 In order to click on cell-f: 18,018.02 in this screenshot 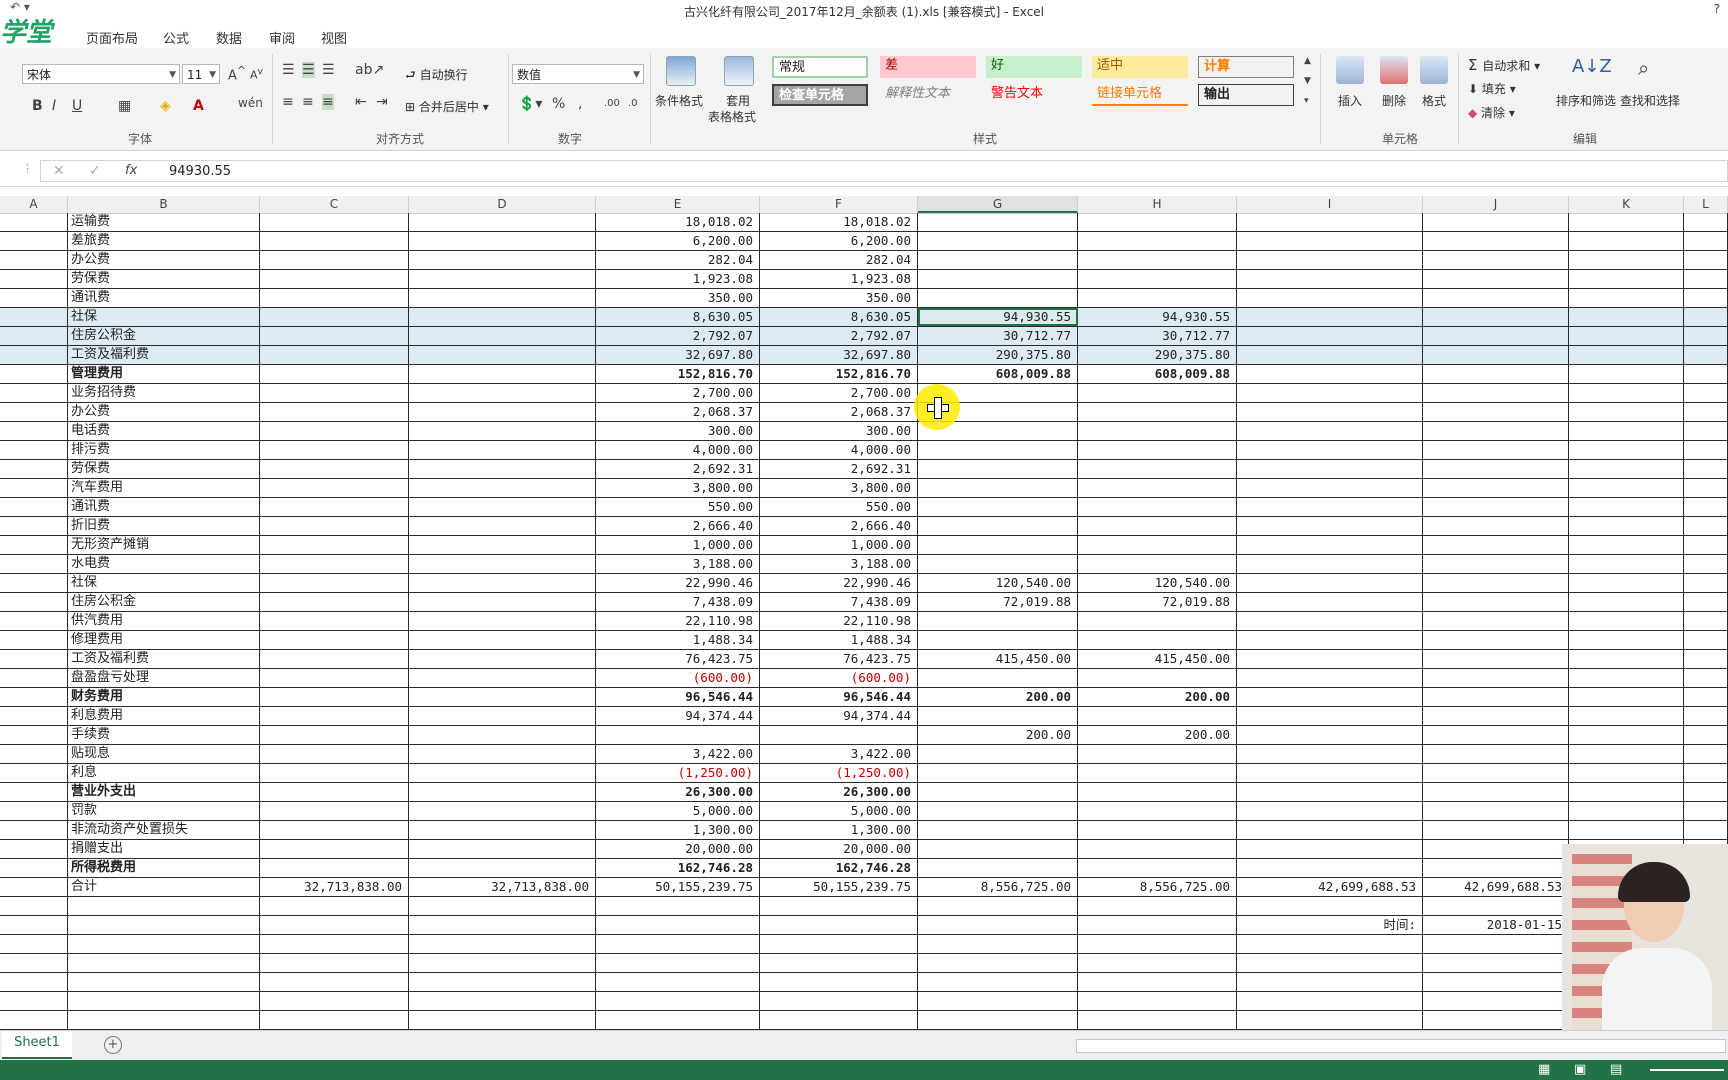, I will do `click(839, 222)`.